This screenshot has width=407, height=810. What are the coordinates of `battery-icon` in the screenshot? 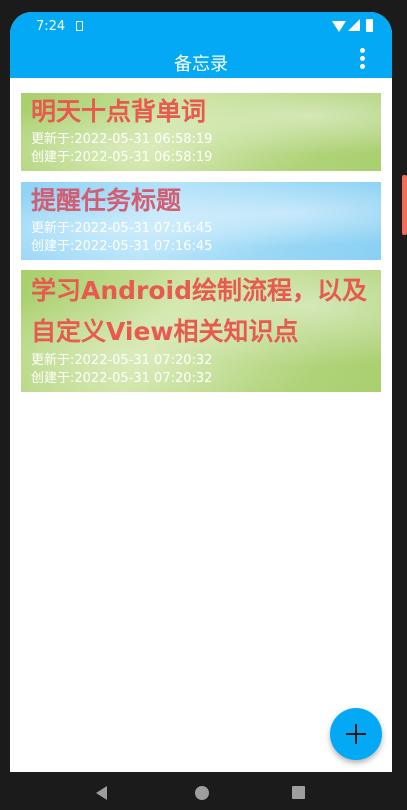 It's located at (369, 25).